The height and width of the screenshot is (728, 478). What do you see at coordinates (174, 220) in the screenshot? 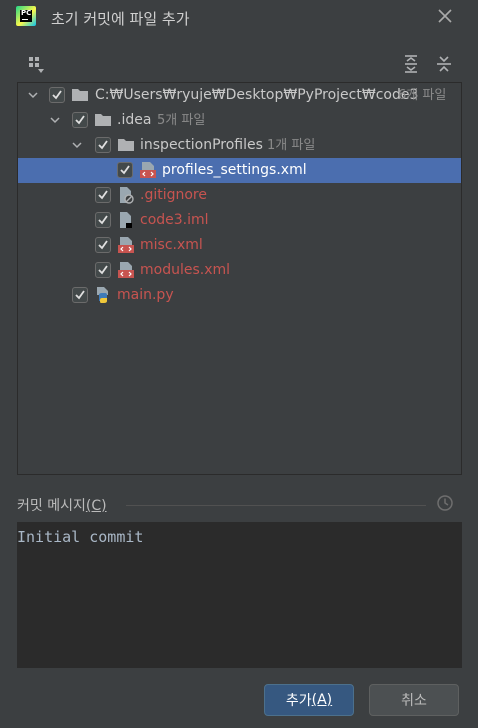
I see `tree-row-label: code3.iml` at bounding box center [174, 220].